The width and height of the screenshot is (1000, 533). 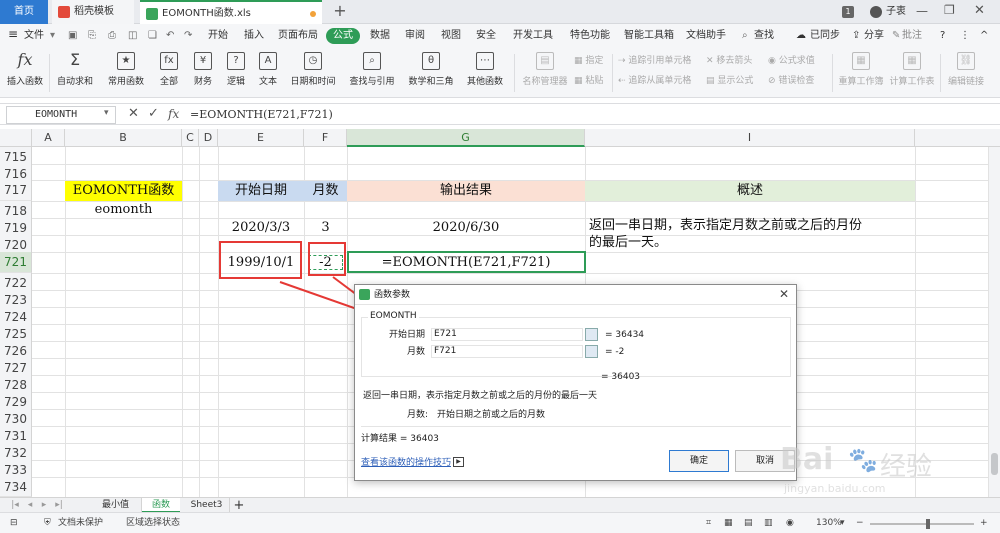 What do you see at coordinates (14, 523) in the screenshot?
I see `macro-icon: ⊟` at bounding box center [14, 523].